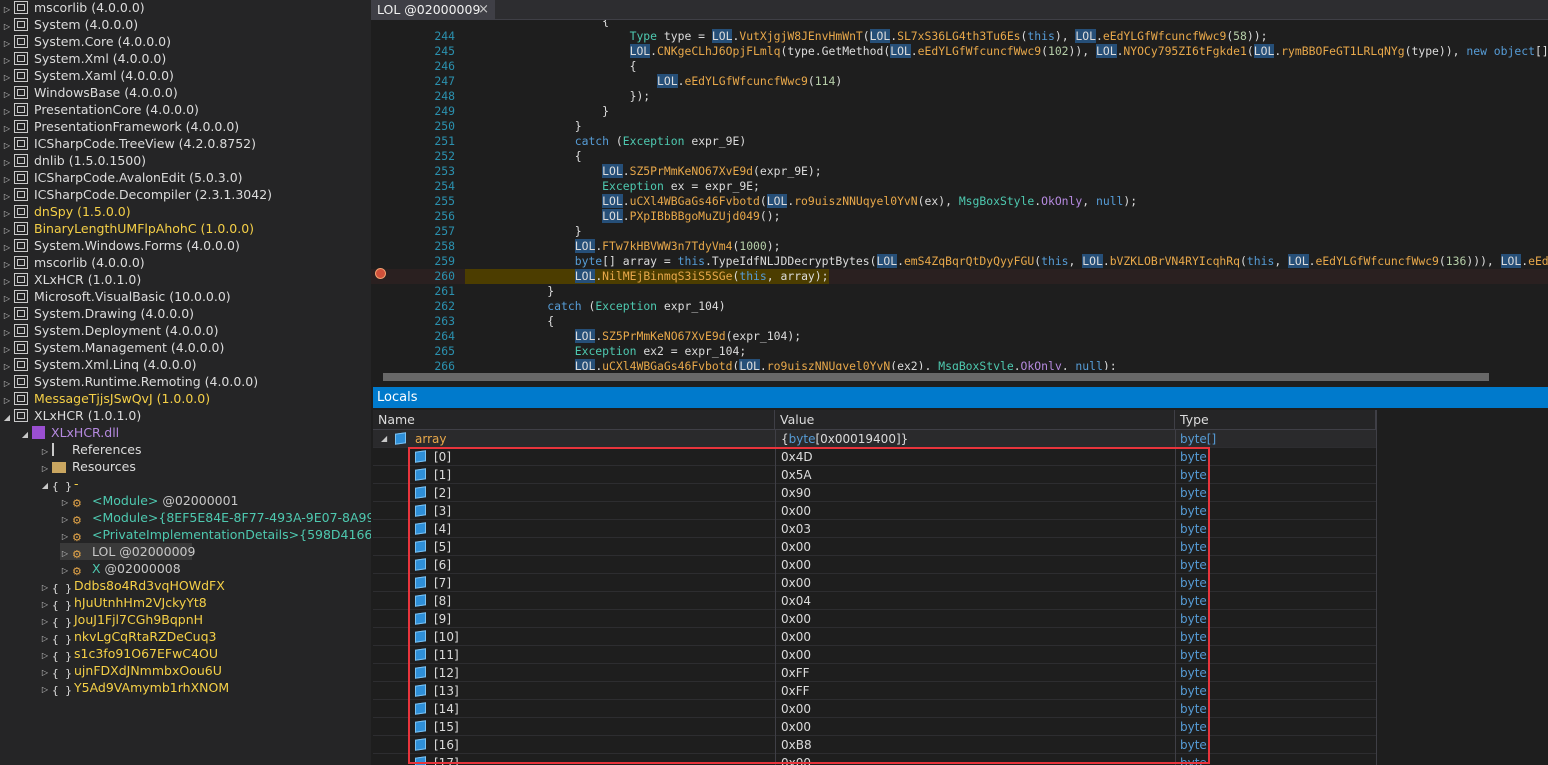 This screenshot has height=765, width=1548. I want to click on column-type: Type, so click(1275, 420).